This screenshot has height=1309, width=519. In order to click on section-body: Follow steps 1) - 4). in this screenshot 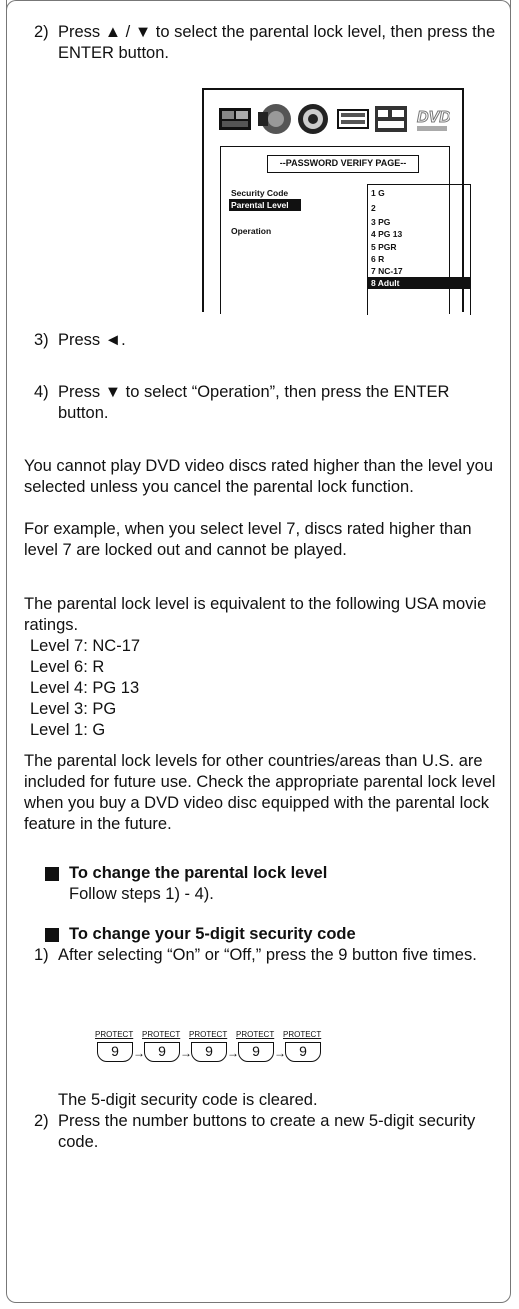, I will do `click(141, 894)`.